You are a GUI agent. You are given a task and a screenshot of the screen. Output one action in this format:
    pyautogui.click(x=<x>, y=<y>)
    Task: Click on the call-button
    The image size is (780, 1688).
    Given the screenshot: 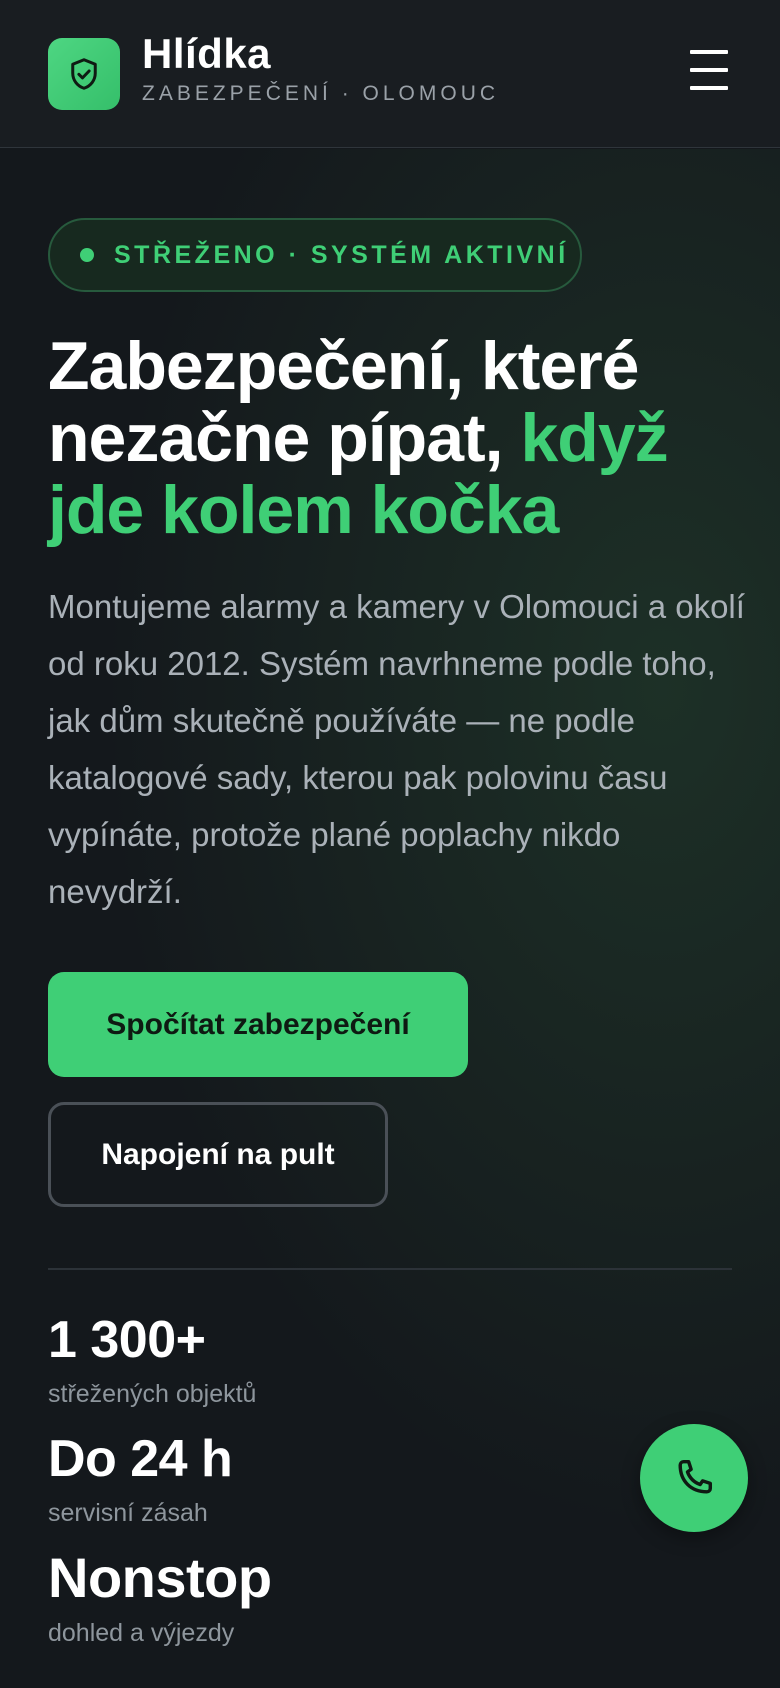 What is the action you would take?
    pyautogui.click(x=694, y=1478)
    